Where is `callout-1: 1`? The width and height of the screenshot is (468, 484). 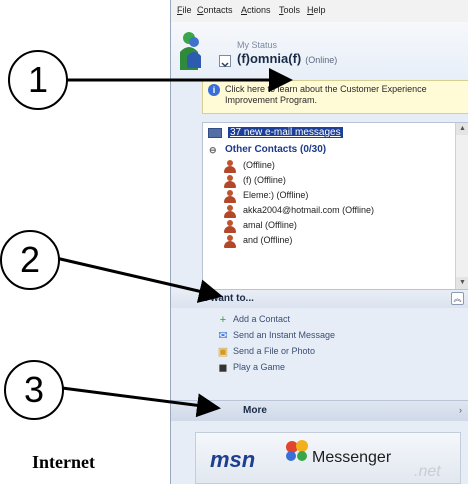 callout-1: 1 is located at coordinates (38, 80).